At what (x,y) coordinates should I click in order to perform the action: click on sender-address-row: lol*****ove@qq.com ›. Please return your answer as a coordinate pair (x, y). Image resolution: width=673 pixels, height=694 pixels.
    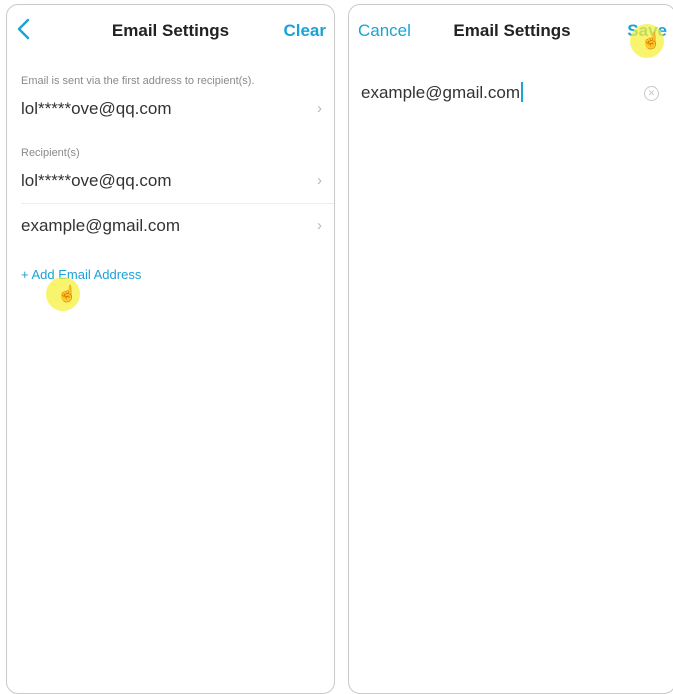
    Looking at the image, I should click on (170, 109).